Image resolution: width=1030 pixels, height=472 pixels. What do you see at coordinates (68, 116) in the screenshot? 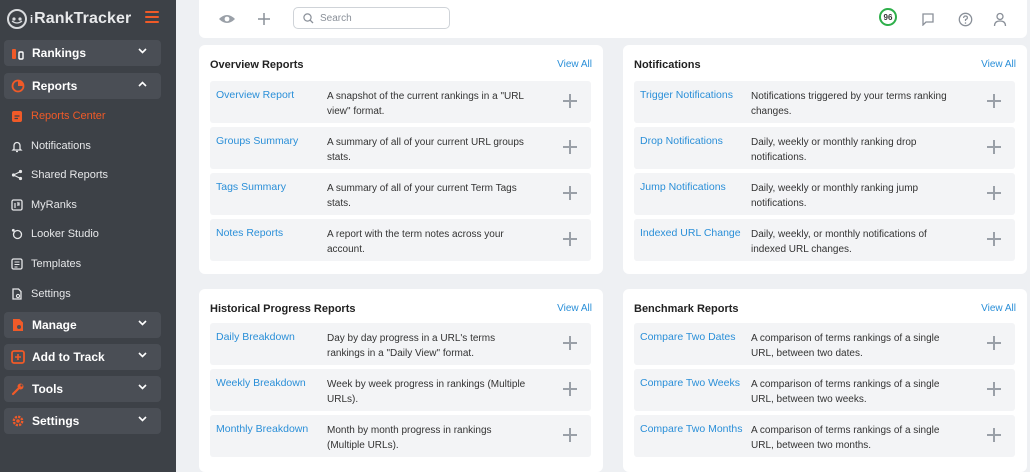
I see `sidebar-item-label: Reports Center` at bounding box center [68, 116].